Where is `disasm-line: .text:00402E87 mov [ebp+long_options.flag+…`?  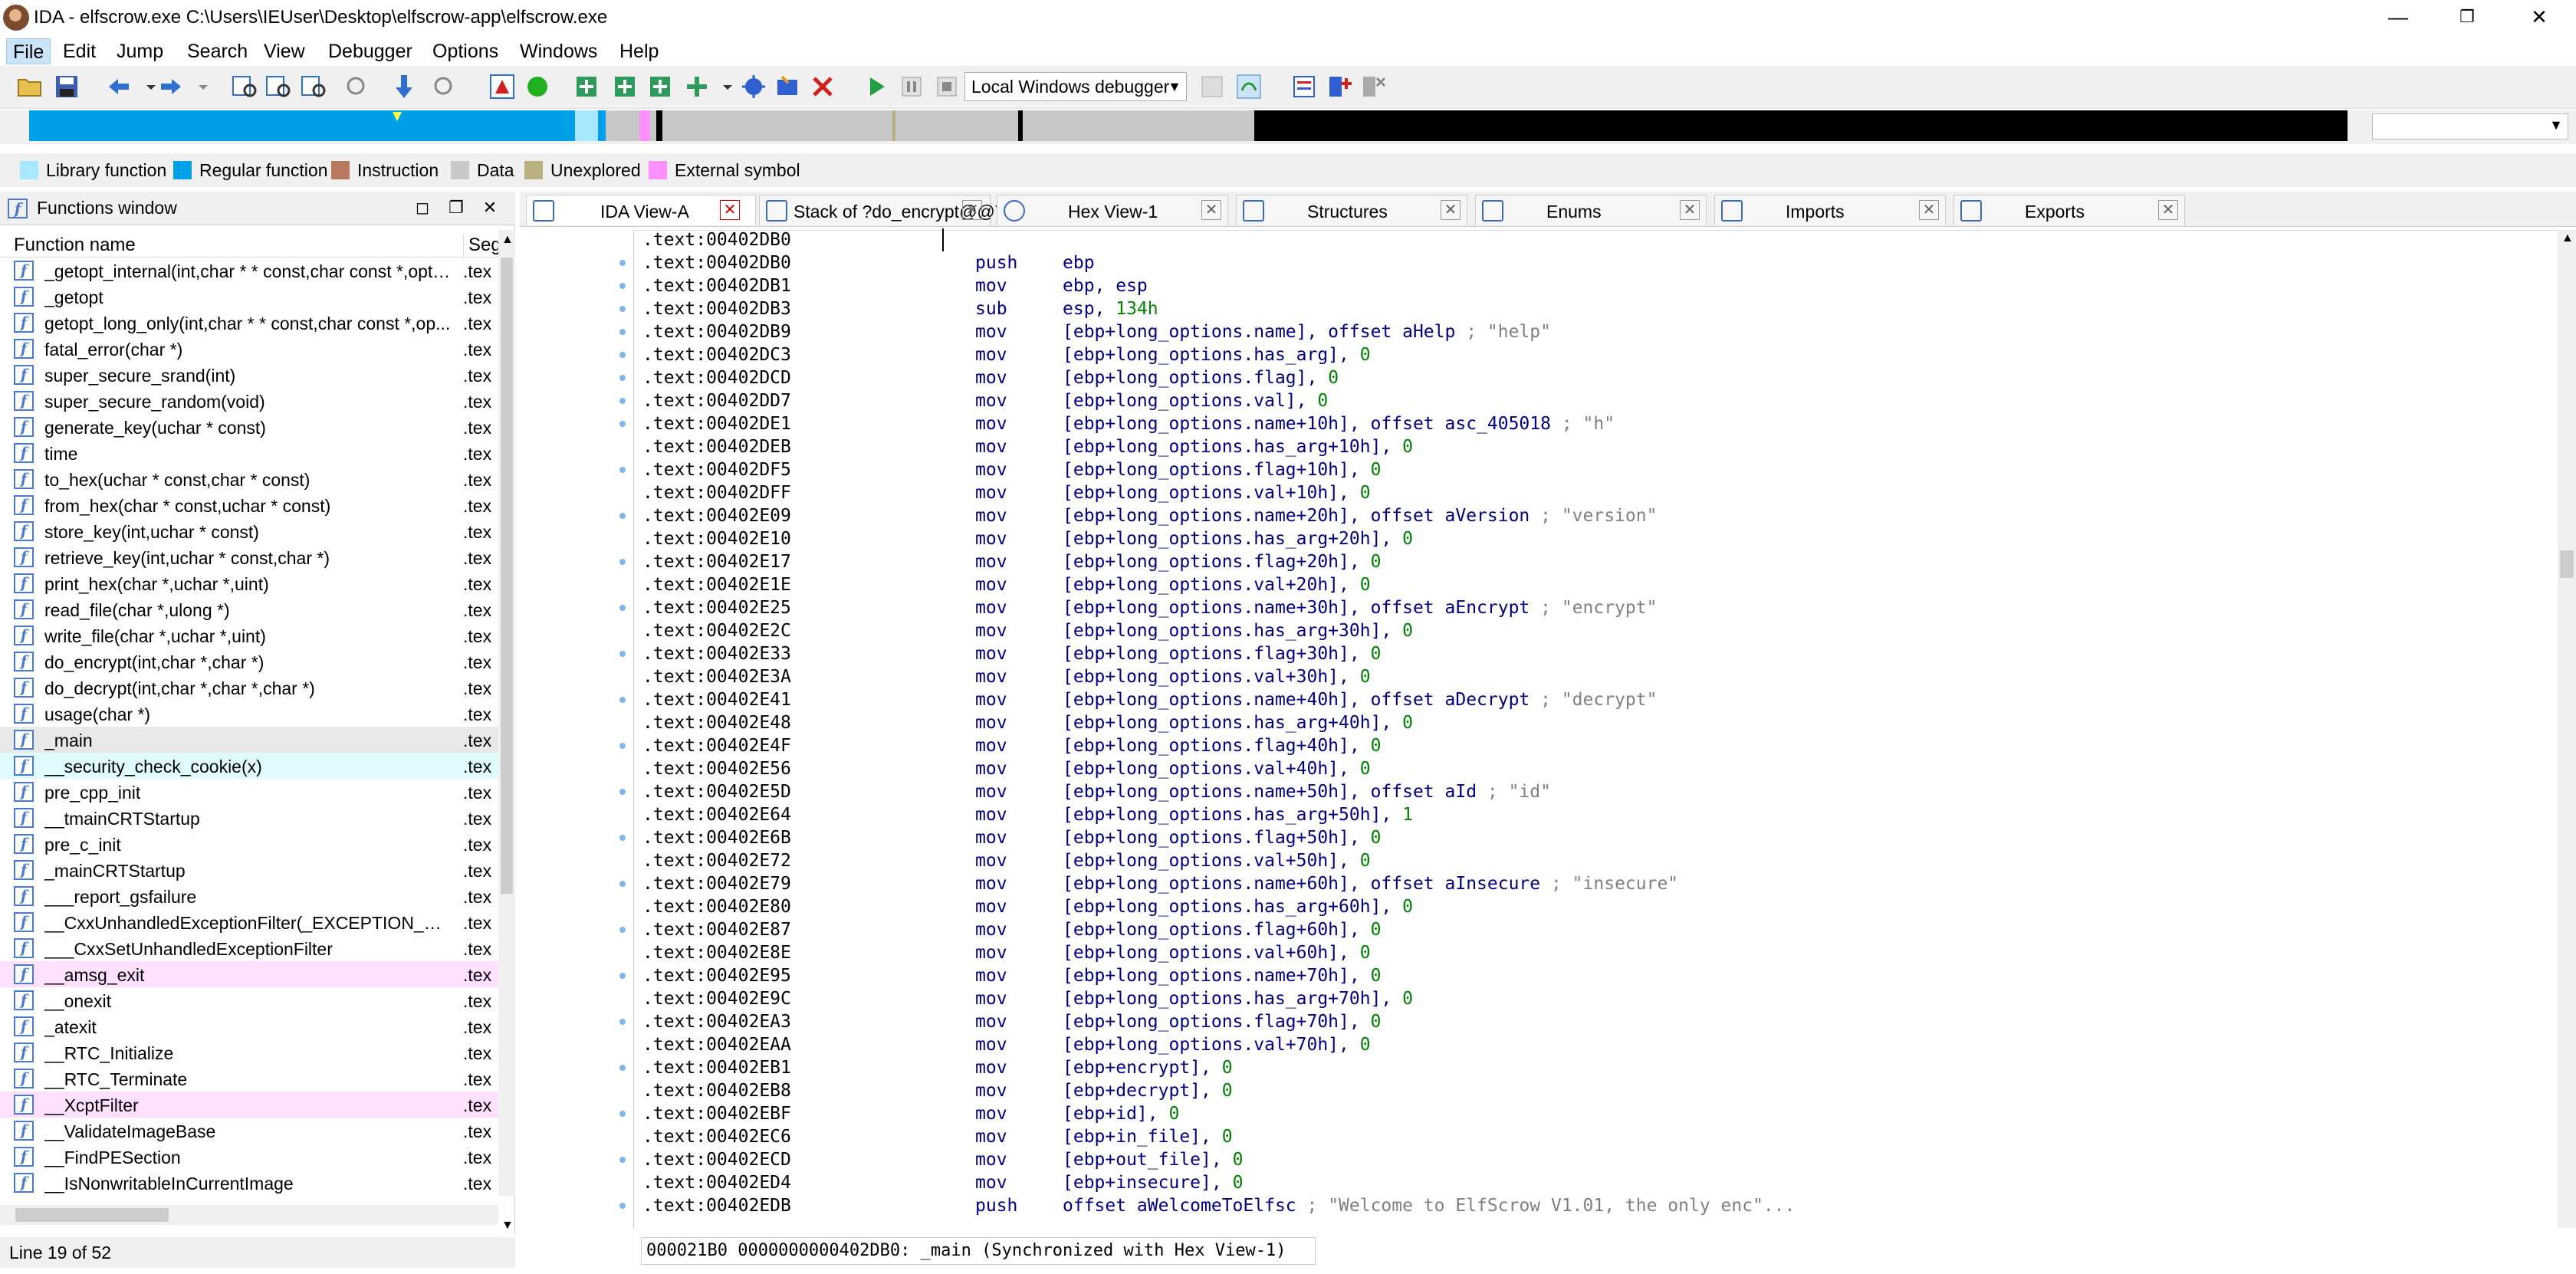
disasm-line: .text:00402E87 mov [ebp+long_options.flag+… is located at coordinates (1011, 929).